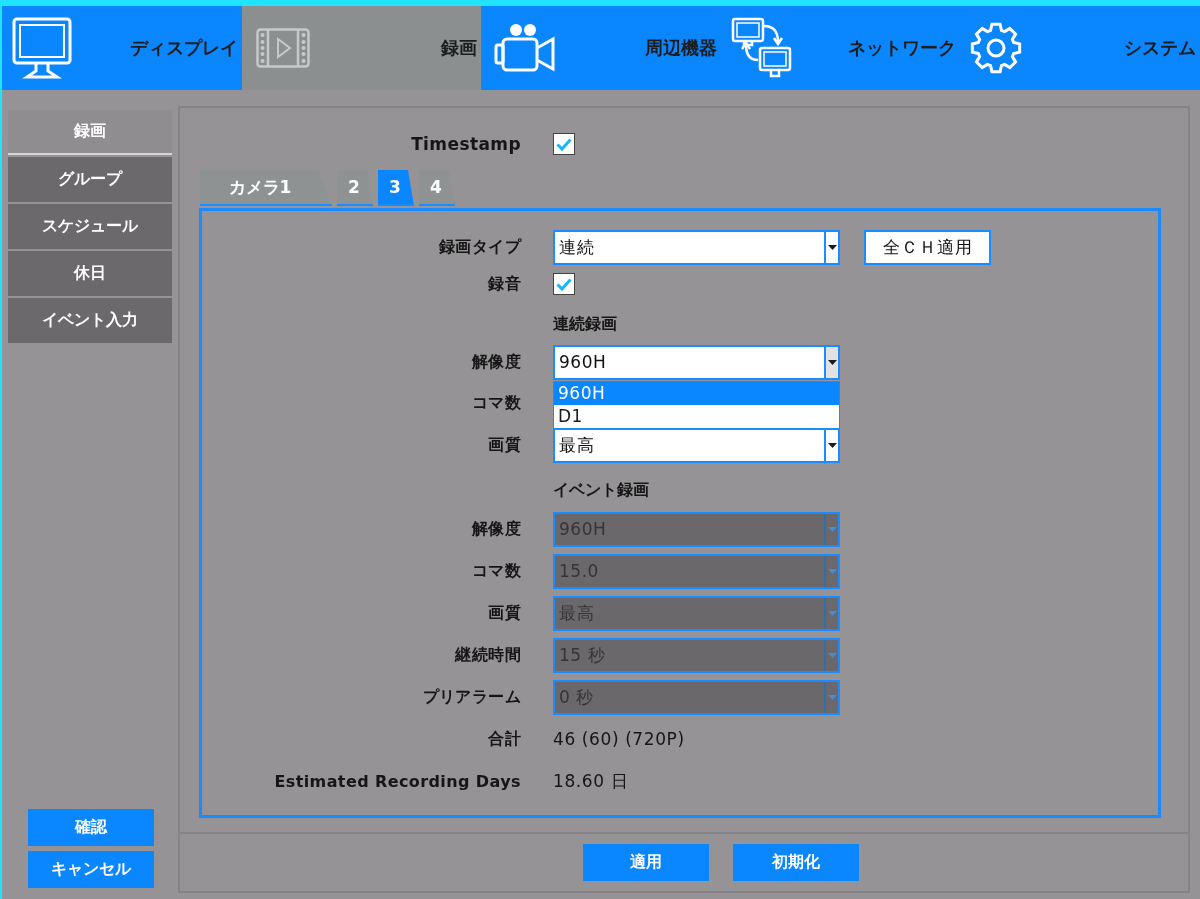 This screenshot has width=1200, height=899. Describe the element at coordinates (927, 247) in the screenshot. I see `apply-all-button: 全ＣＨ適用` at that location.